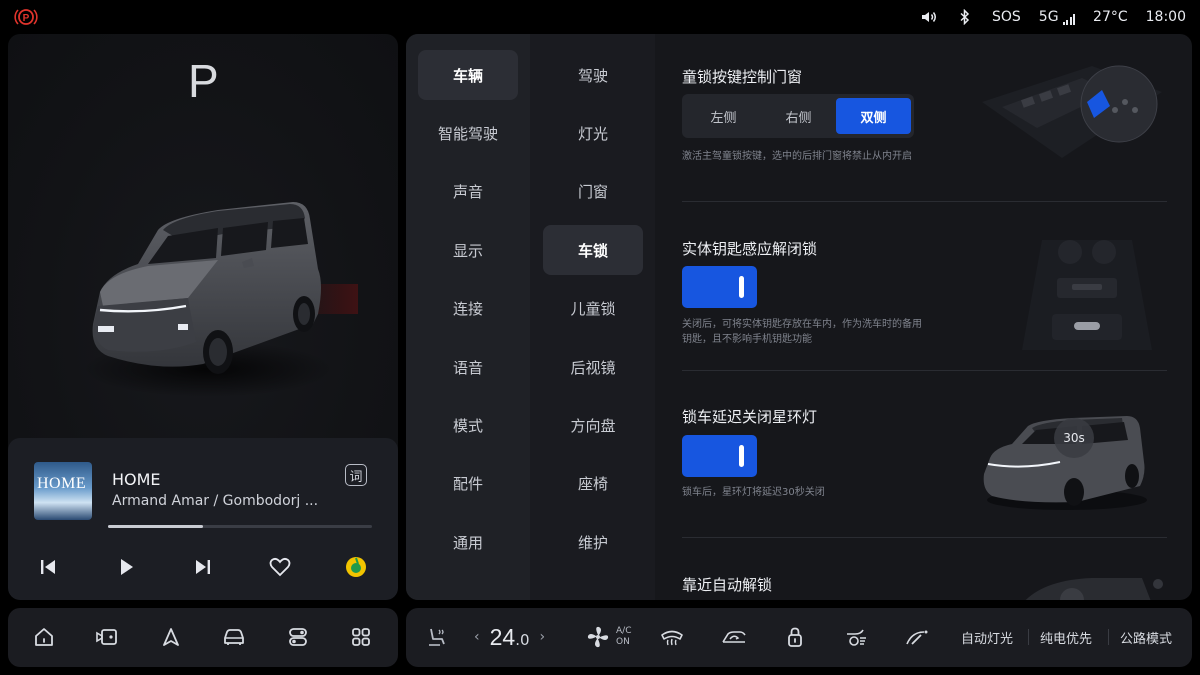  Describe the element at coordinates (924, 587) in the screenshot. I see `auto-unlock-section: 靠近自动解锁` at that location.